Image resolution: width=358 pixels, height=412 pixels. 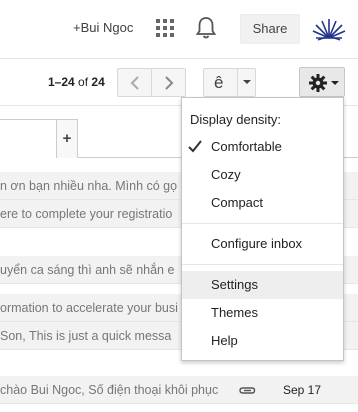 I want to click on tab-partial, so click(x=29, y=138).